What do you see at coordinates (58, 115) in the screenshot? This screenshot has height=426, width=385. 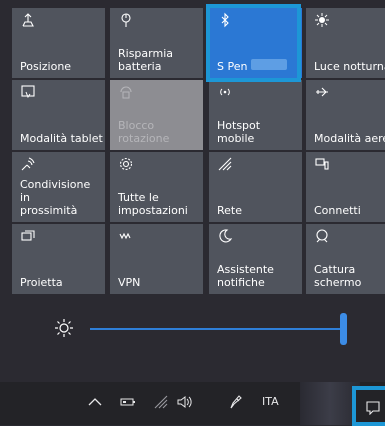 I see `tile-tablet-mode: Modalità tablet` at bounding box center [58, 115].